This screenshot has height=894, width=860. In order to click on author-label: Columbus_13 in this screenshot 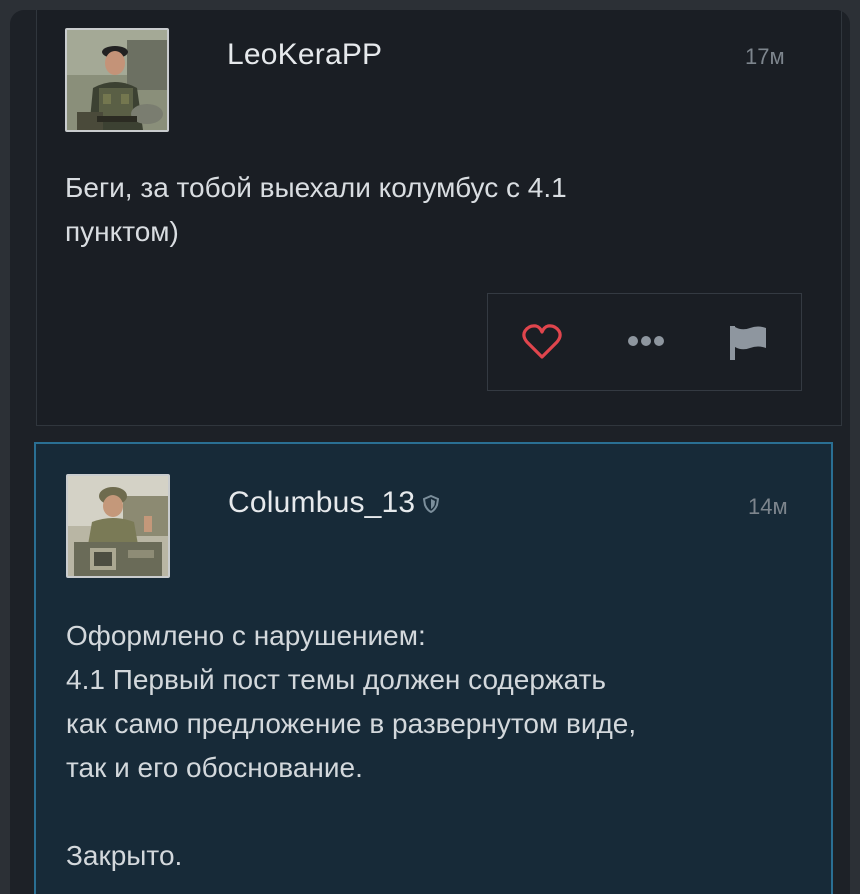, I will do `click(322, 502)`.